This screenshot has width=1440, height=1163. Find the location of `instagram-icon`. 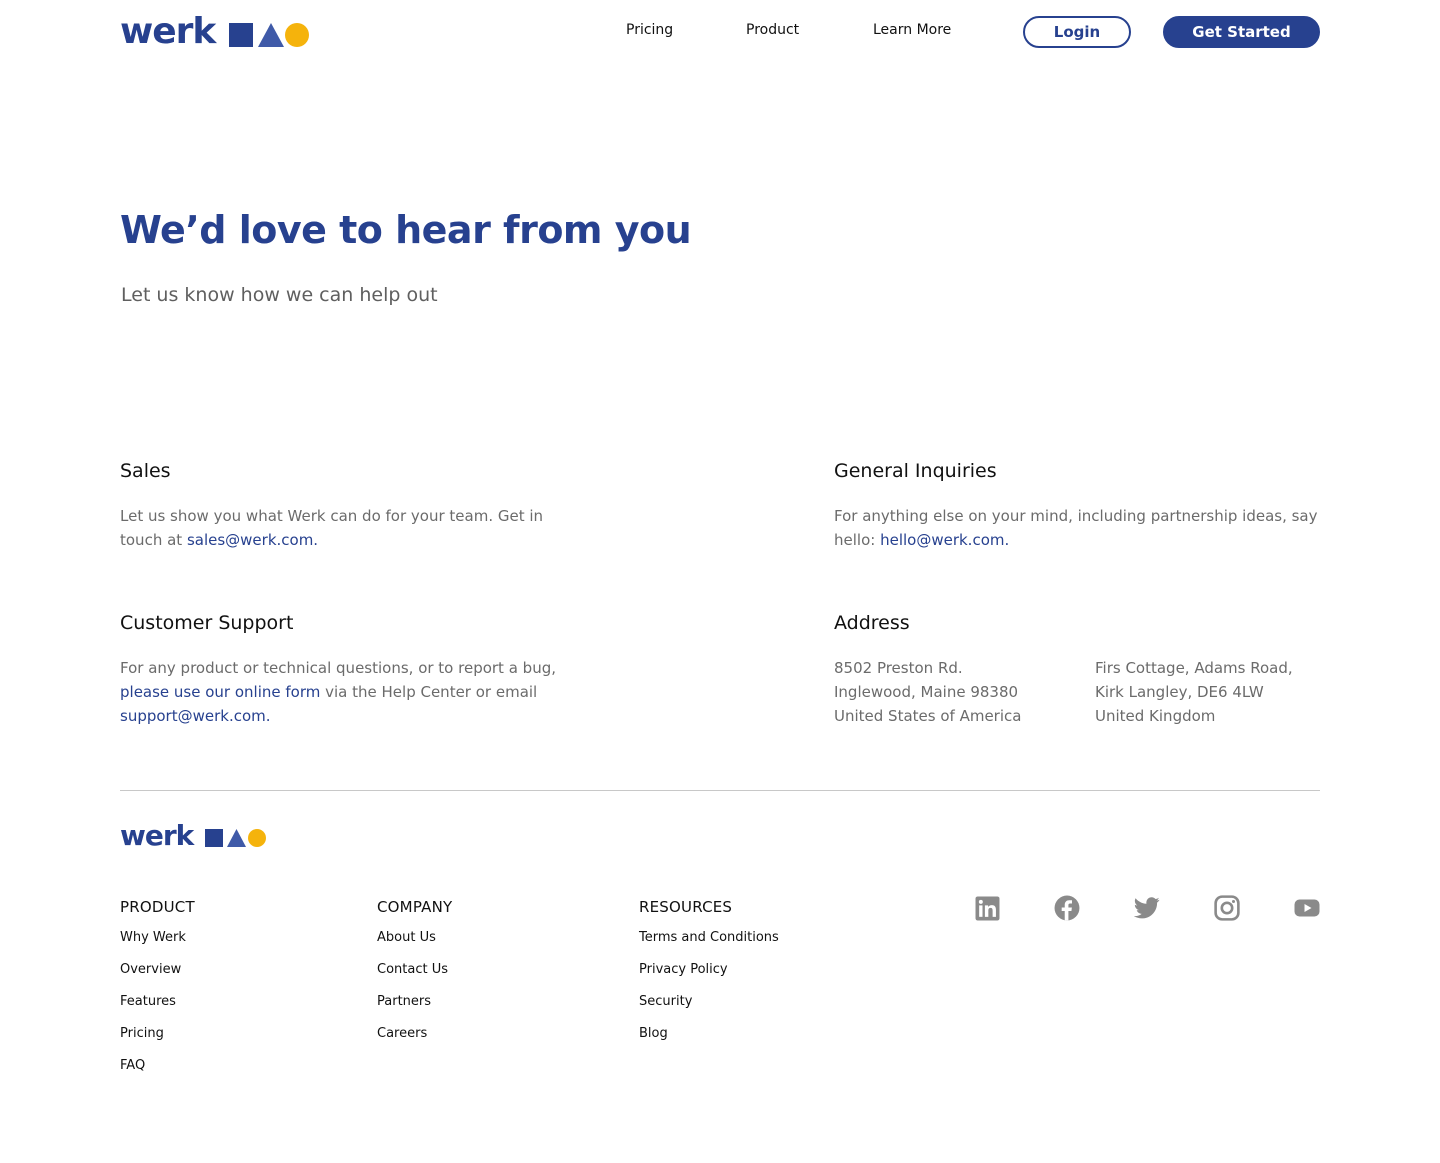

instagram-icon is located at coordinates (1227, 908).